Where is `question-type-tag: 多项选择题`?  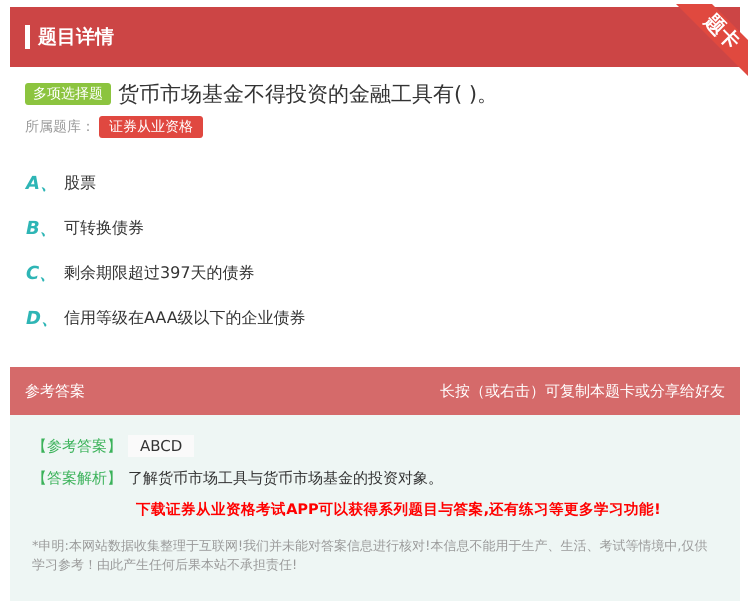 question-type-tag: 多项选择题 is located at coordinates (68, 94).